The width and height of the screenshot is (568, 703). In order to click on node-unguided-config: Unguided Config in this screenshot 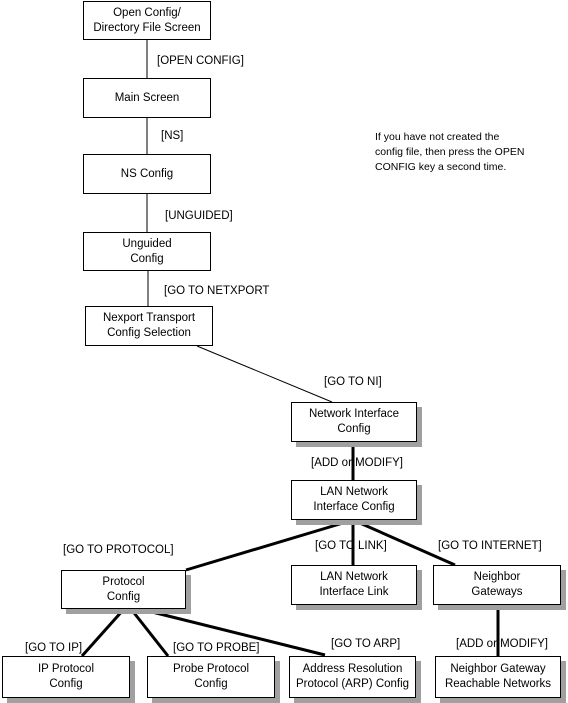, I will do `click(147, 251)`.